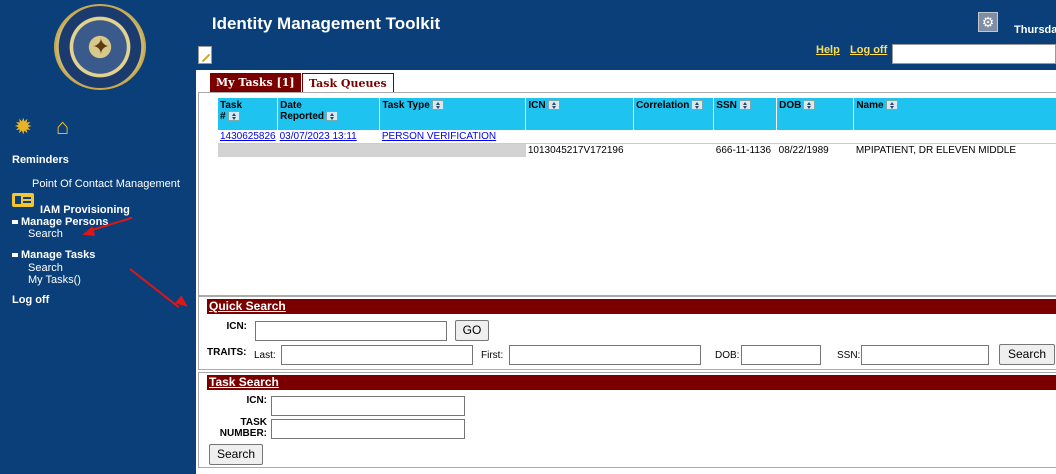  I want to click on id-card-icon, so click(23, 200).